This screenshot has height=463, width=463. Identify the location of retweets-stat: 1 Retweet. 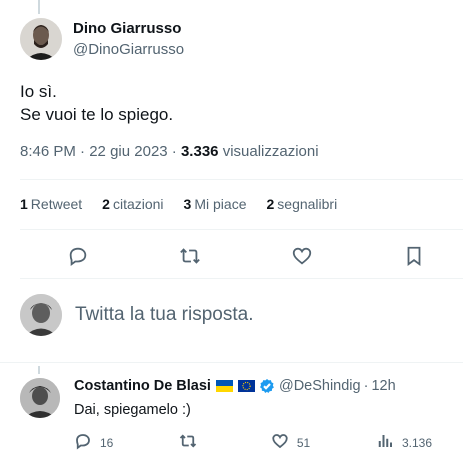
(51, 204).